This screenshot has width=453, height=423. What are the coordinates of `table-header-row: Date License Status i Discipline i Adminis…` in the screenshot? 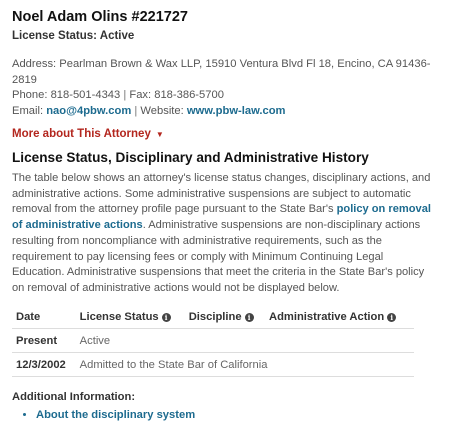 It's located at (213, 316).